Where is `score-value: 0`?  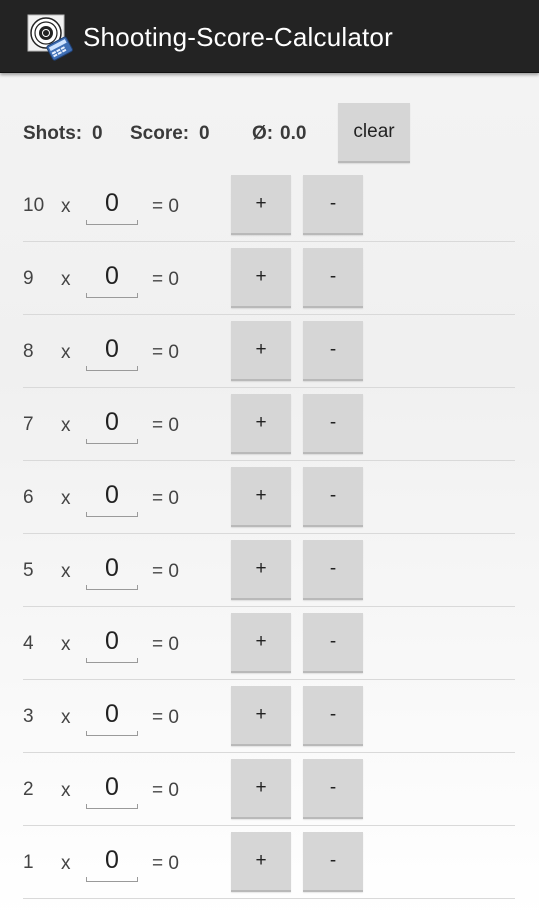
score-value: 0 is located at coordinates (204, 133).